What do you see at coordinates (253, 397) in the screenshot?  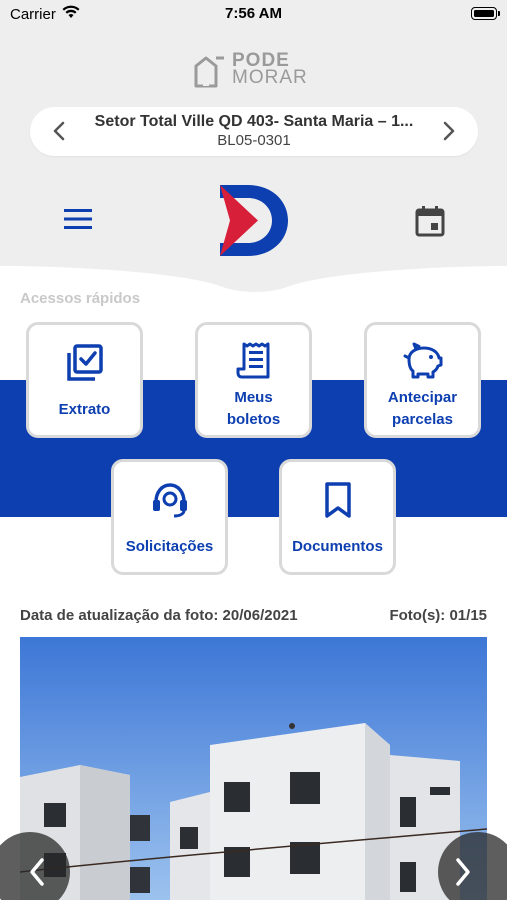 I see `meus-boletos-label-1: Meus` at bounding box center [253, 397].